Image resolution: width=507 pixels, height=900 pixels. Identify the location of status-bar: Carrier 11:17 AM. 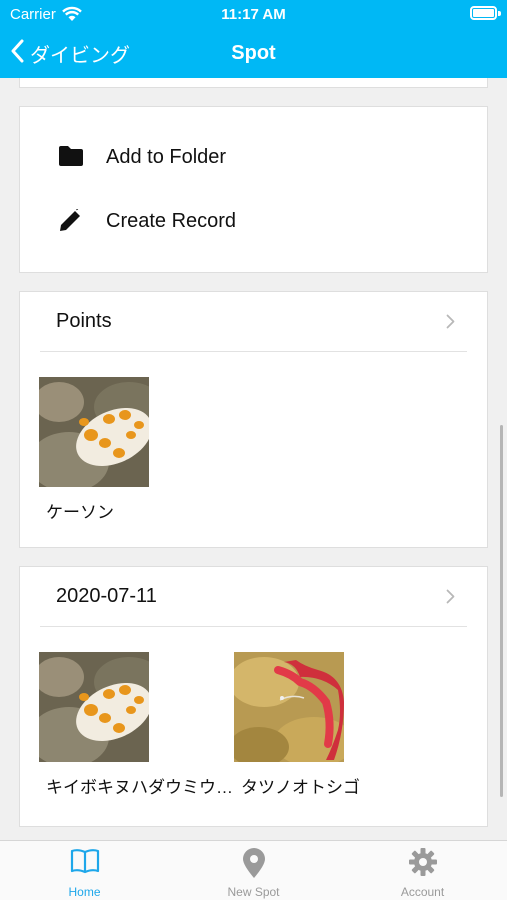
(253, 15).